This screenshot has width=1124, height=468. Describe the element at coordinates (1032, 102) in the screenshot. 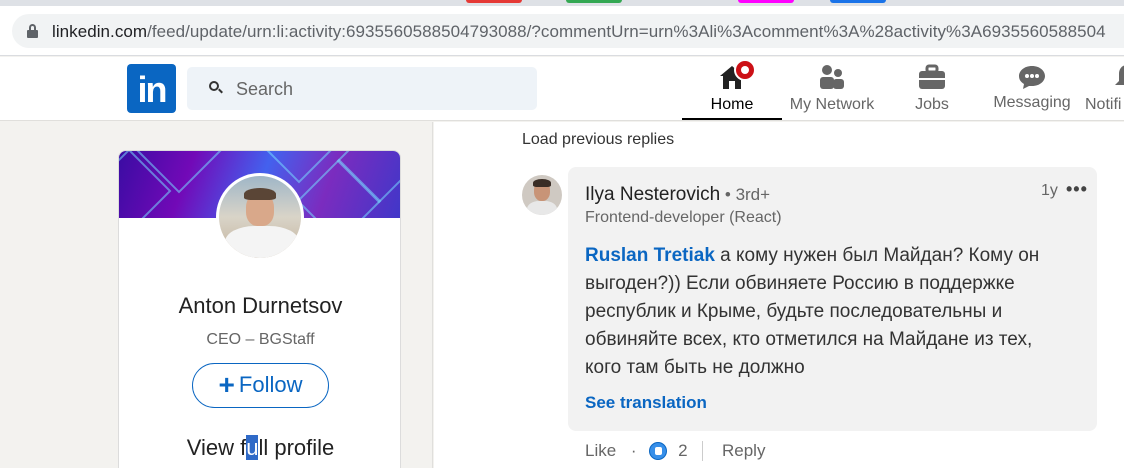

I see `nav-messaging-label: Messaging` at that location.